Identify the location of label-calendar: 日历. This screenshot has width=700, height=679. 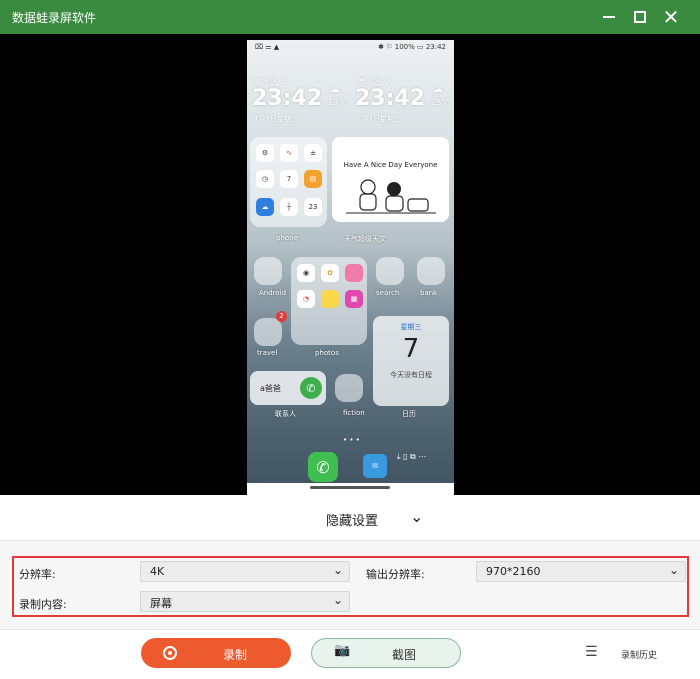
(409, 414).